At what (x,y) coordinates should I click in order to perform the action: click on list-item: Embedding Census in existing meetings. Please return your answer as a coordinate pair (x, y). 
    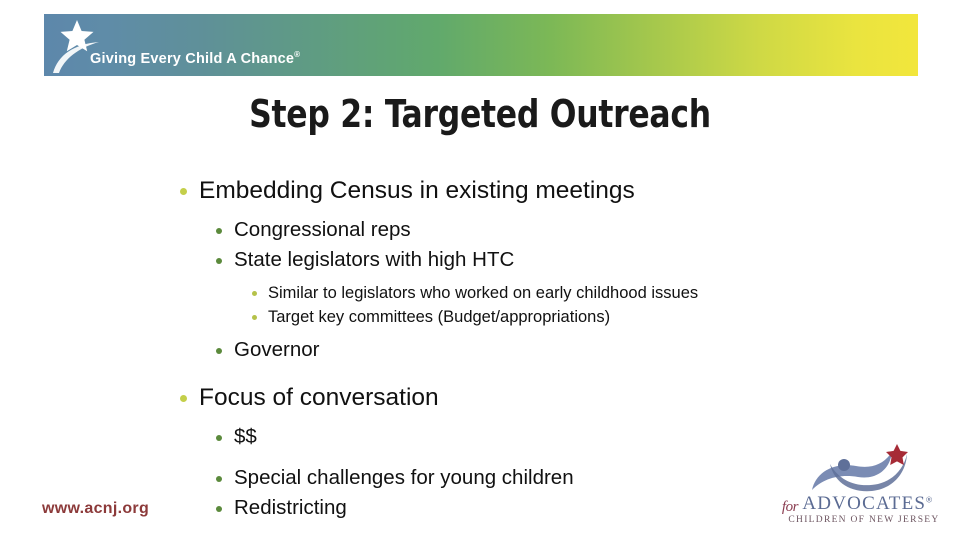
    Looking at the image, I should click on (480, 190).